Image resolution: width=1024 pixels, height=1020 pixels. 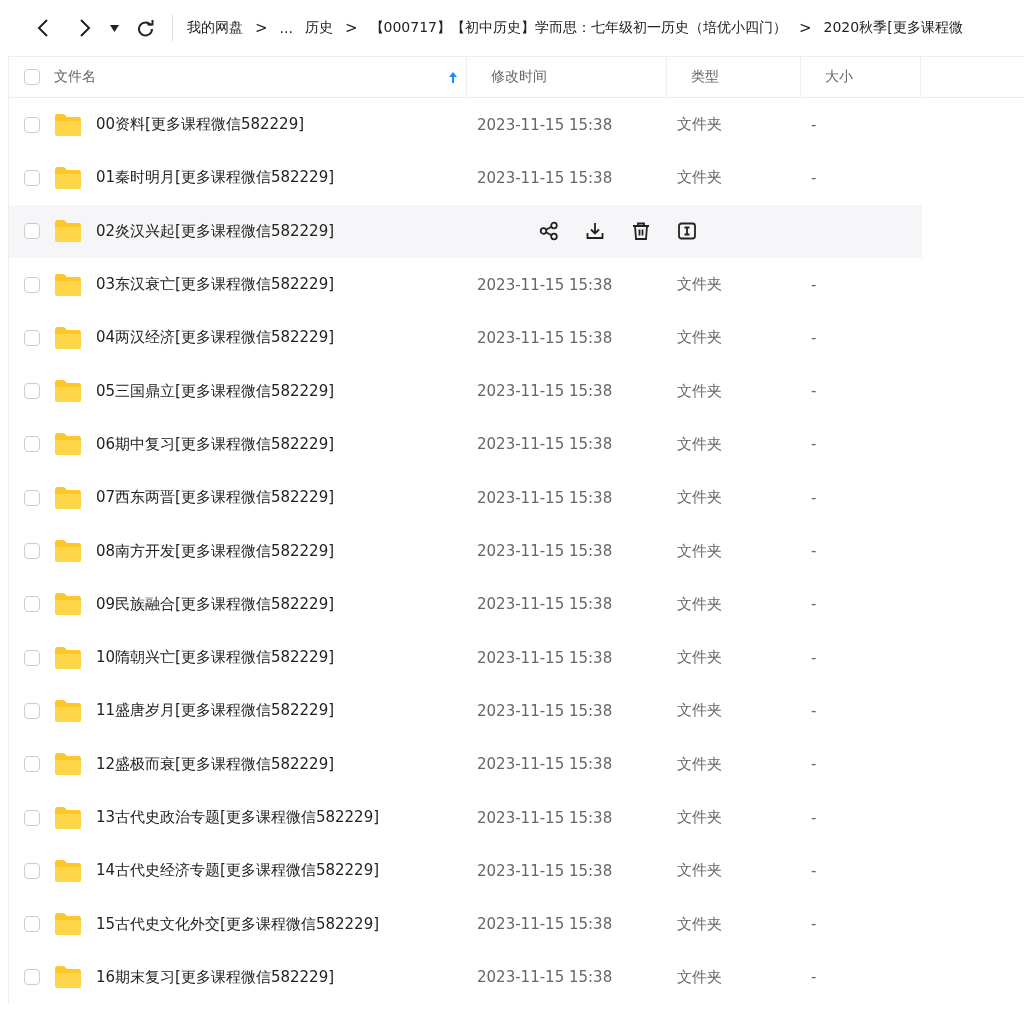 What do you see at coordinates (238, 924) in the screenshot?
I see `file-name: 15古代史文化外交[更多课程微信582229]` at bounding box center [238, 924].